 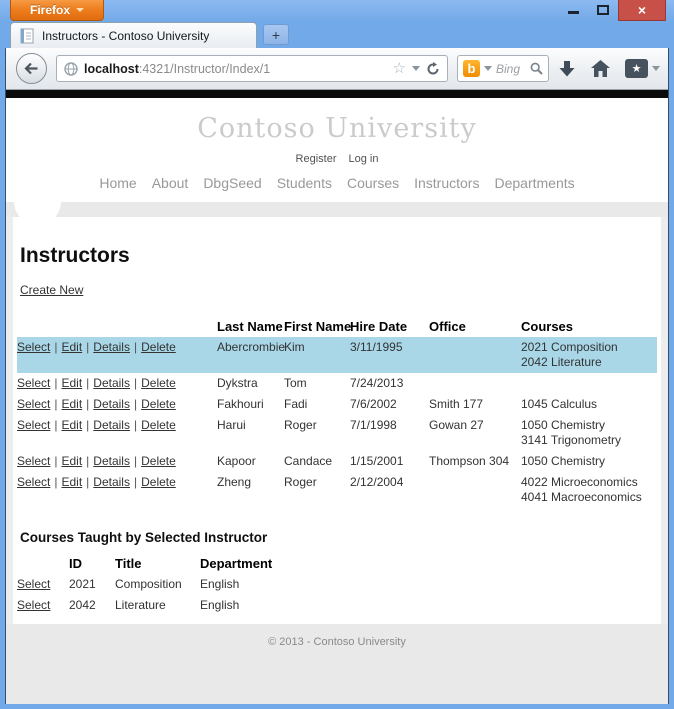 What do you see at coordinates (456, 425) in the screenshot?
I see `cell-office: Gowan 27` at bounding box center [456, 425].